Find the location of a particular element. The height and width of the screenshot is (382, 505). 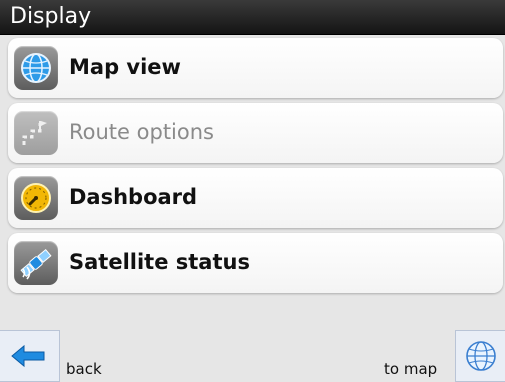

menu-item-label: Map view is located at coordinates (125, 67).